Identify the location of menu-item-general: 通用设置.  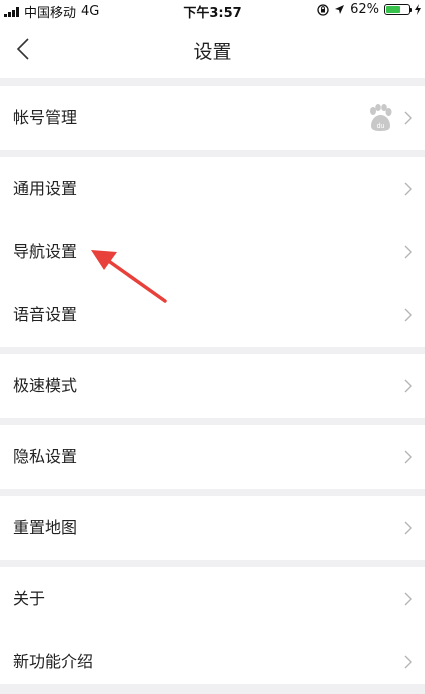
(212, 189).